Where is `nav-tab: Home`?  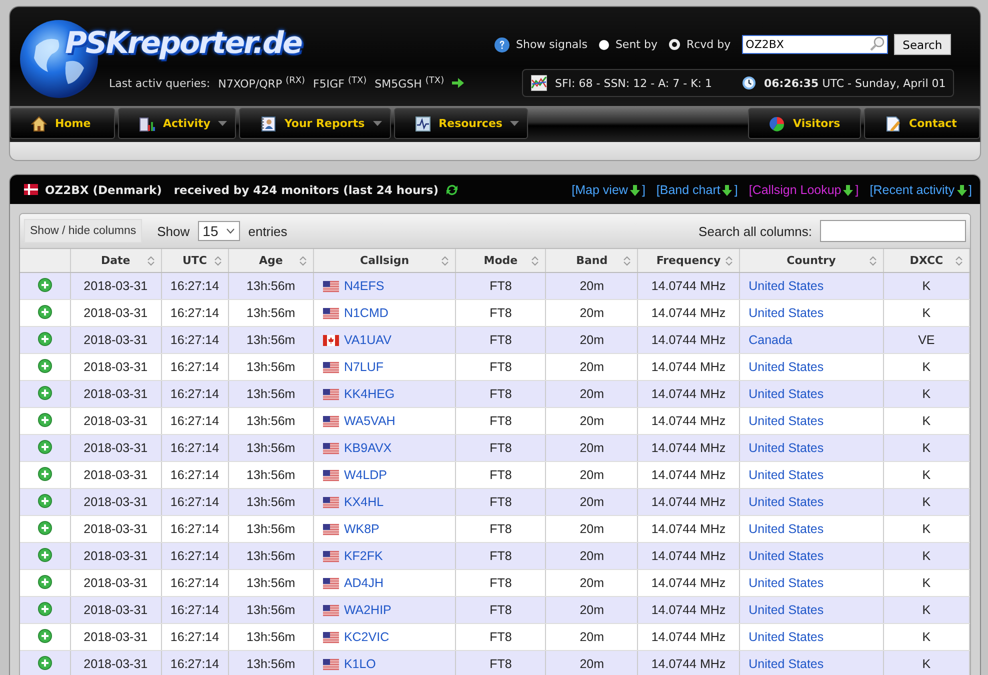
nav-tab: Home is located at coordinates (62, 123).